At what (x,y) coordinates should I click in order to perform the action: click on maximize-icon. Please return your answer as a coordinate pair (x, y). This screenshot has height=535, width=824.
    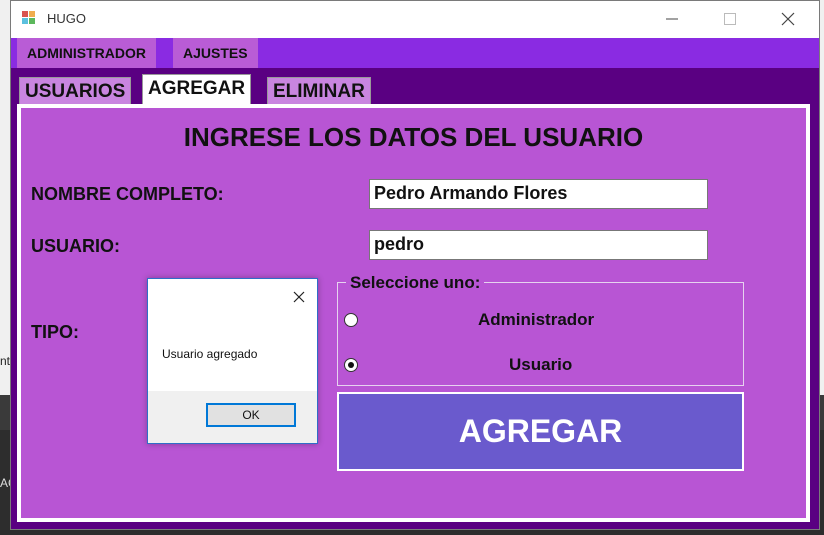
    Looking at the image, I should click on (730, 19).